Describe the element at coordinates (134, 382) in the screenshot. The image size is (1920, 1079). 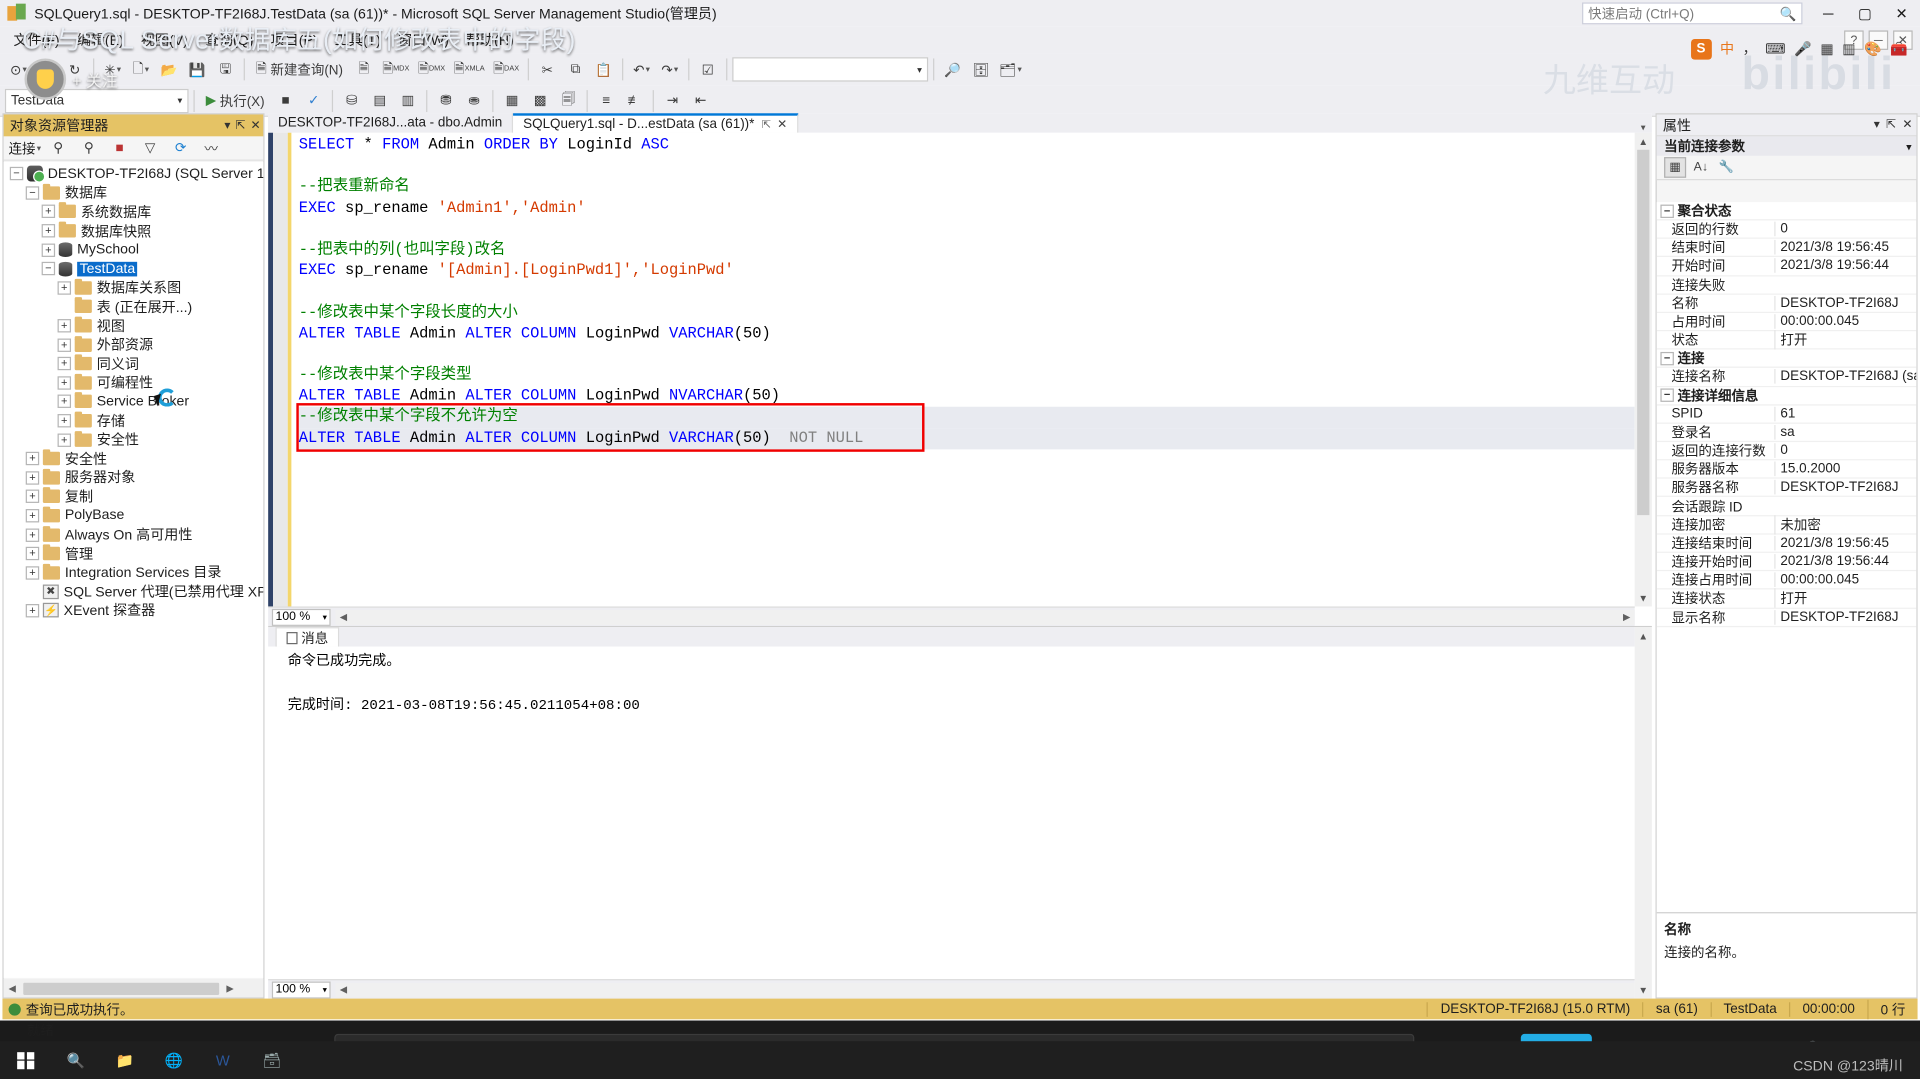
I see `tree-item: + 可编程性` at that location.